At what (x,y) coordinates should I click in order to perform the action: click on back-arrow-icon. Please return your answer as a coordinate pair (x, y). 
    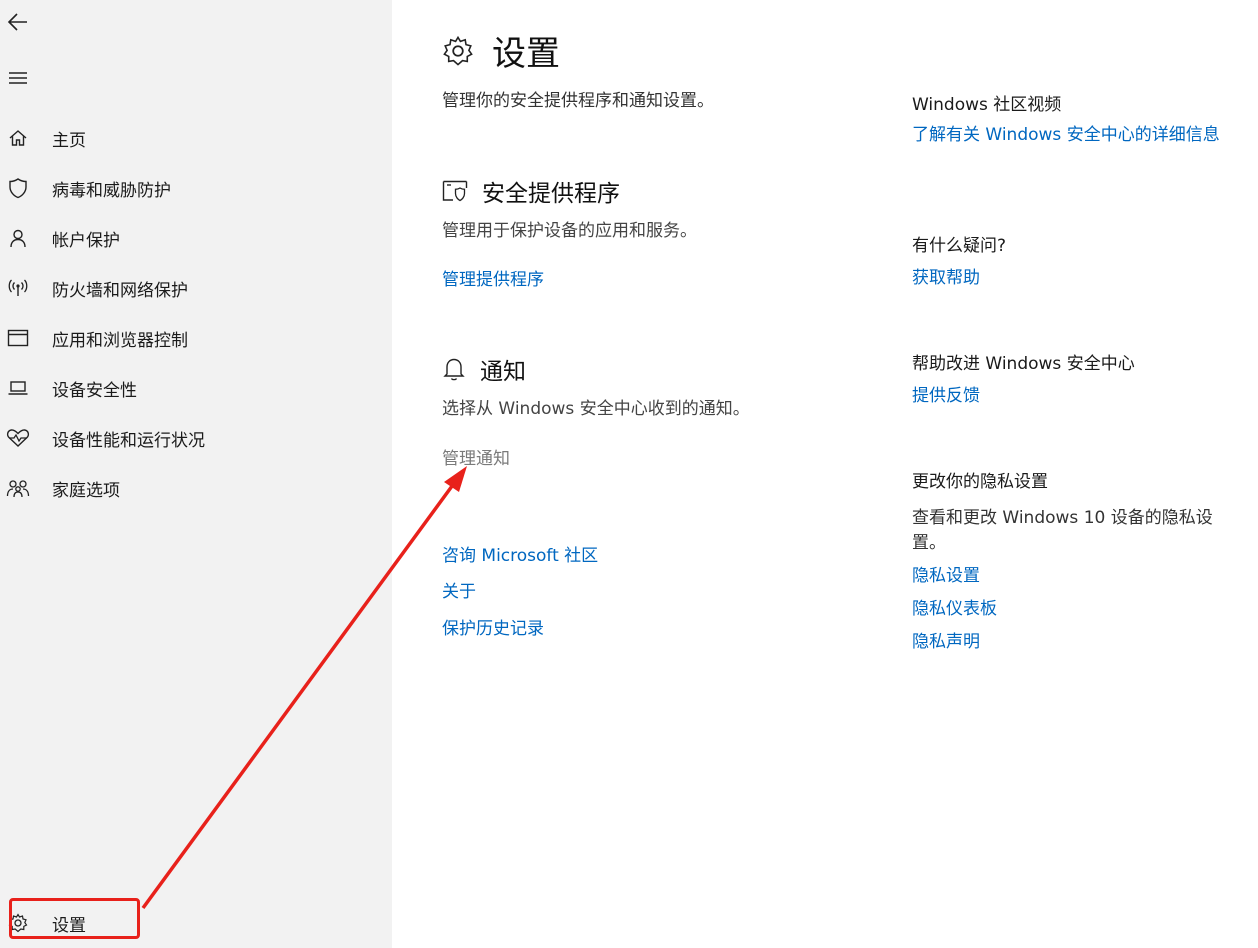
    Looking at the image, I should click on (17, 22).